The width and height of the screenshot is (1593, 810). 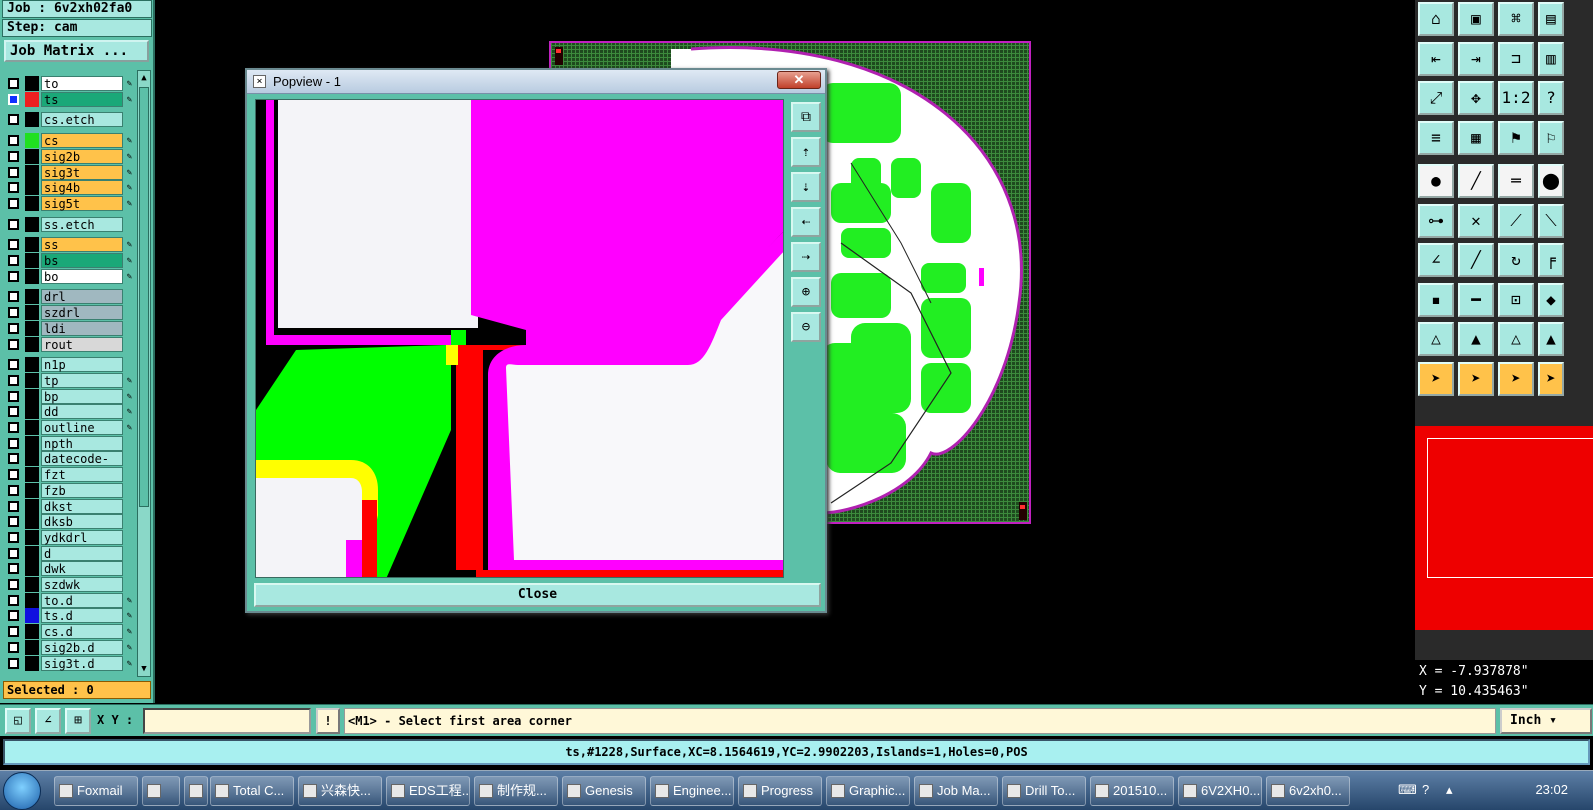 What do you see at coordinates (806, 257) in the screenshot?
I see `move-right-icon: ⇢` at bounding box center [806, 257].